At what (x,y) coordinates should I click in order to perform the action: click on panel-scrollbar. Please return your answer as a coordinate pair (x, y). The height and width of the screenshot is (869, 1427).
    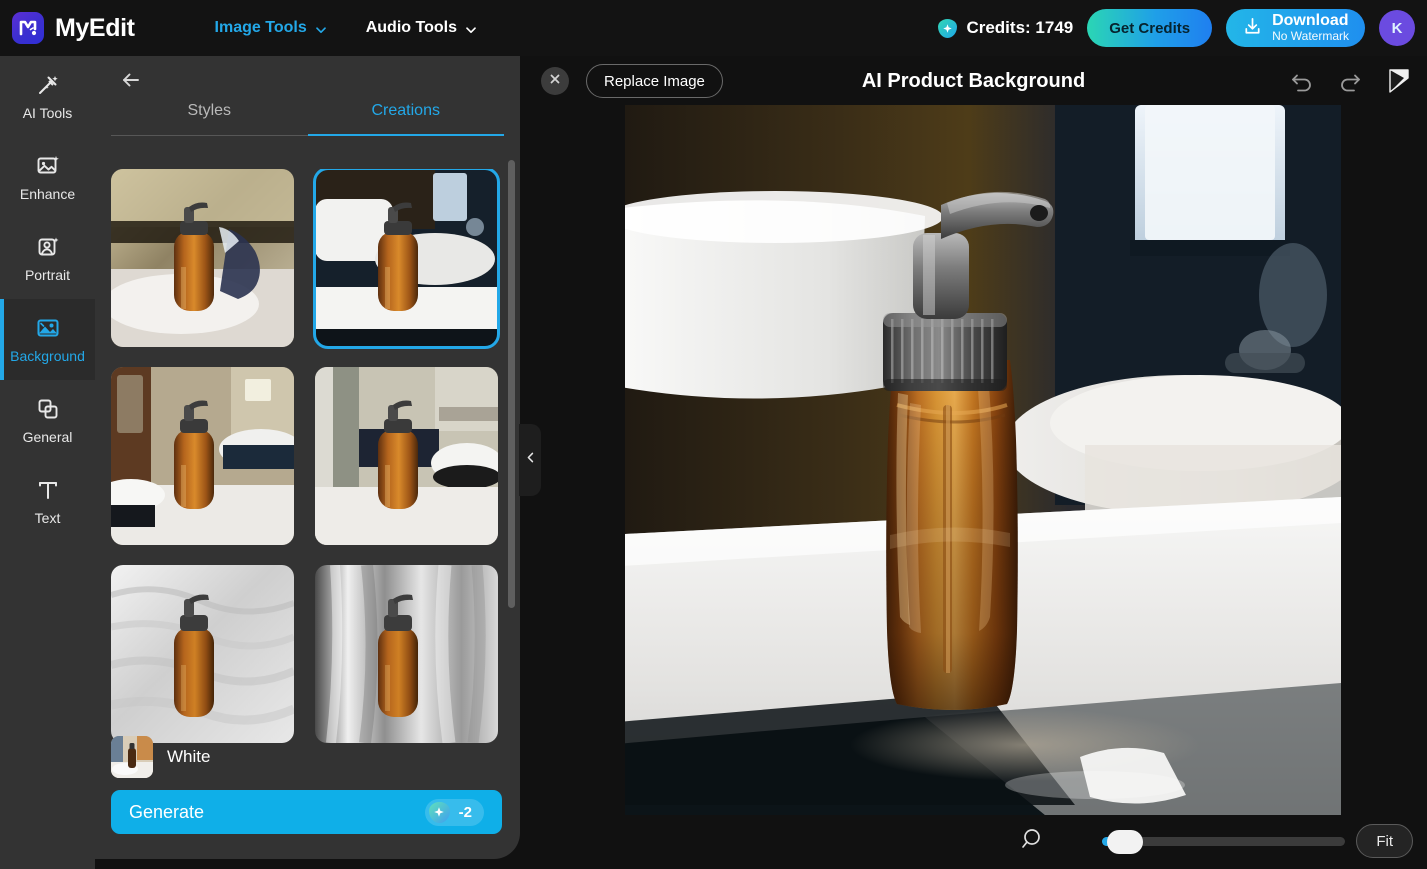
    Looking at the image, I should click on (511, 384).